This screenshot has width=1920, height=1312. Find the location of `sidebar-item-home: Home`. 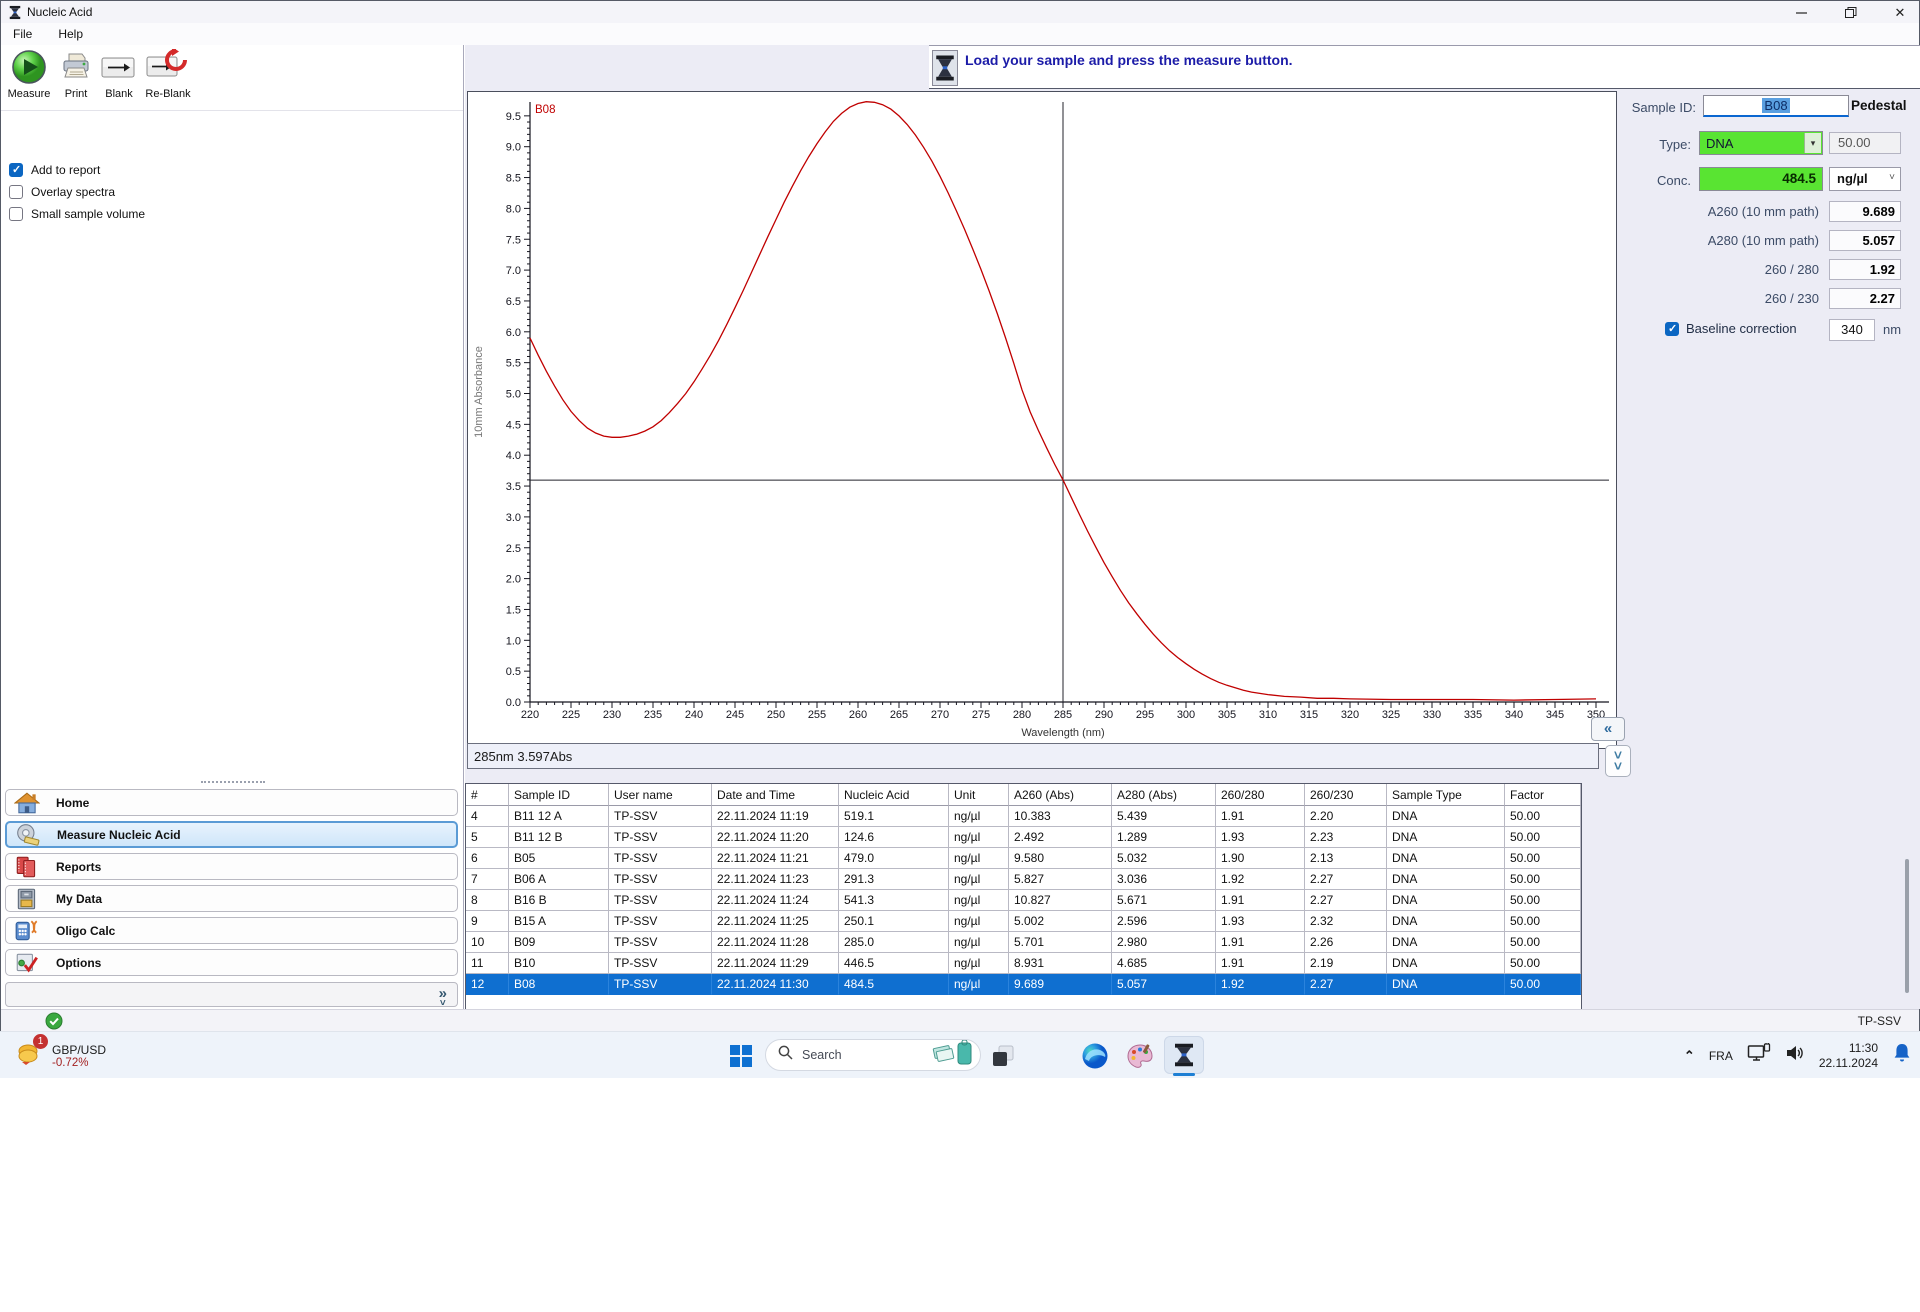

sidebar-item-home: Home is located at coordinates (231, 802).